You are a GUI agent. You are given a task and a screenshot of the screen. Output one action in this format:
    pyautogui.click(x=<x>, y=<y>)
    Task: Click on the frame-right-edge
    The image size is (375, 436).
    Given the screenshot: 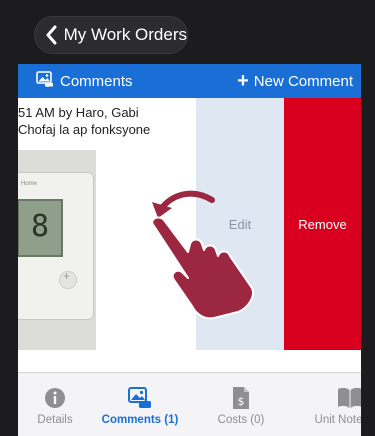 What is the action you would take?
    pyautogui.click(x=368, y=218)
    